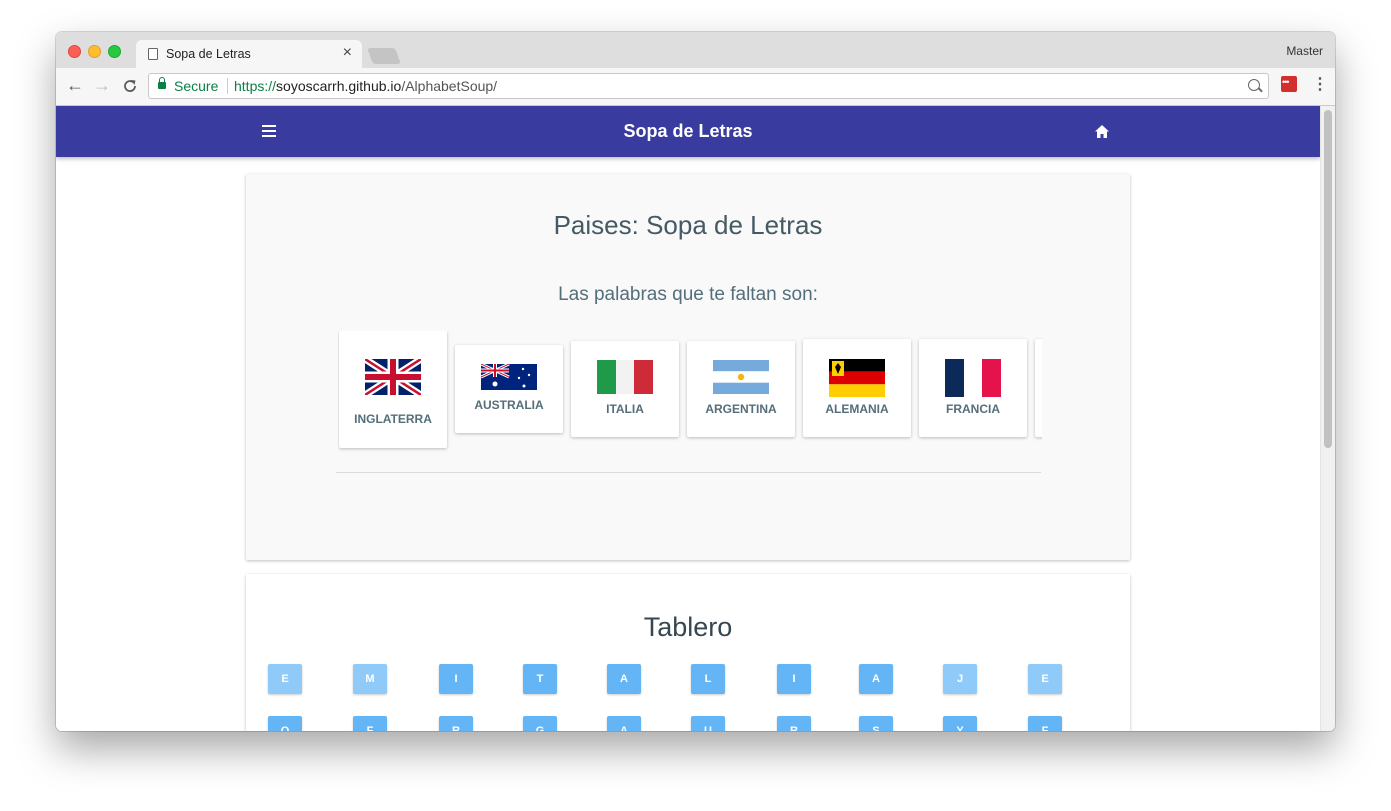 This screenshot has width=1391, height=811. I want to click on country-chip-francia: FRANCIA, so click(973, 388).